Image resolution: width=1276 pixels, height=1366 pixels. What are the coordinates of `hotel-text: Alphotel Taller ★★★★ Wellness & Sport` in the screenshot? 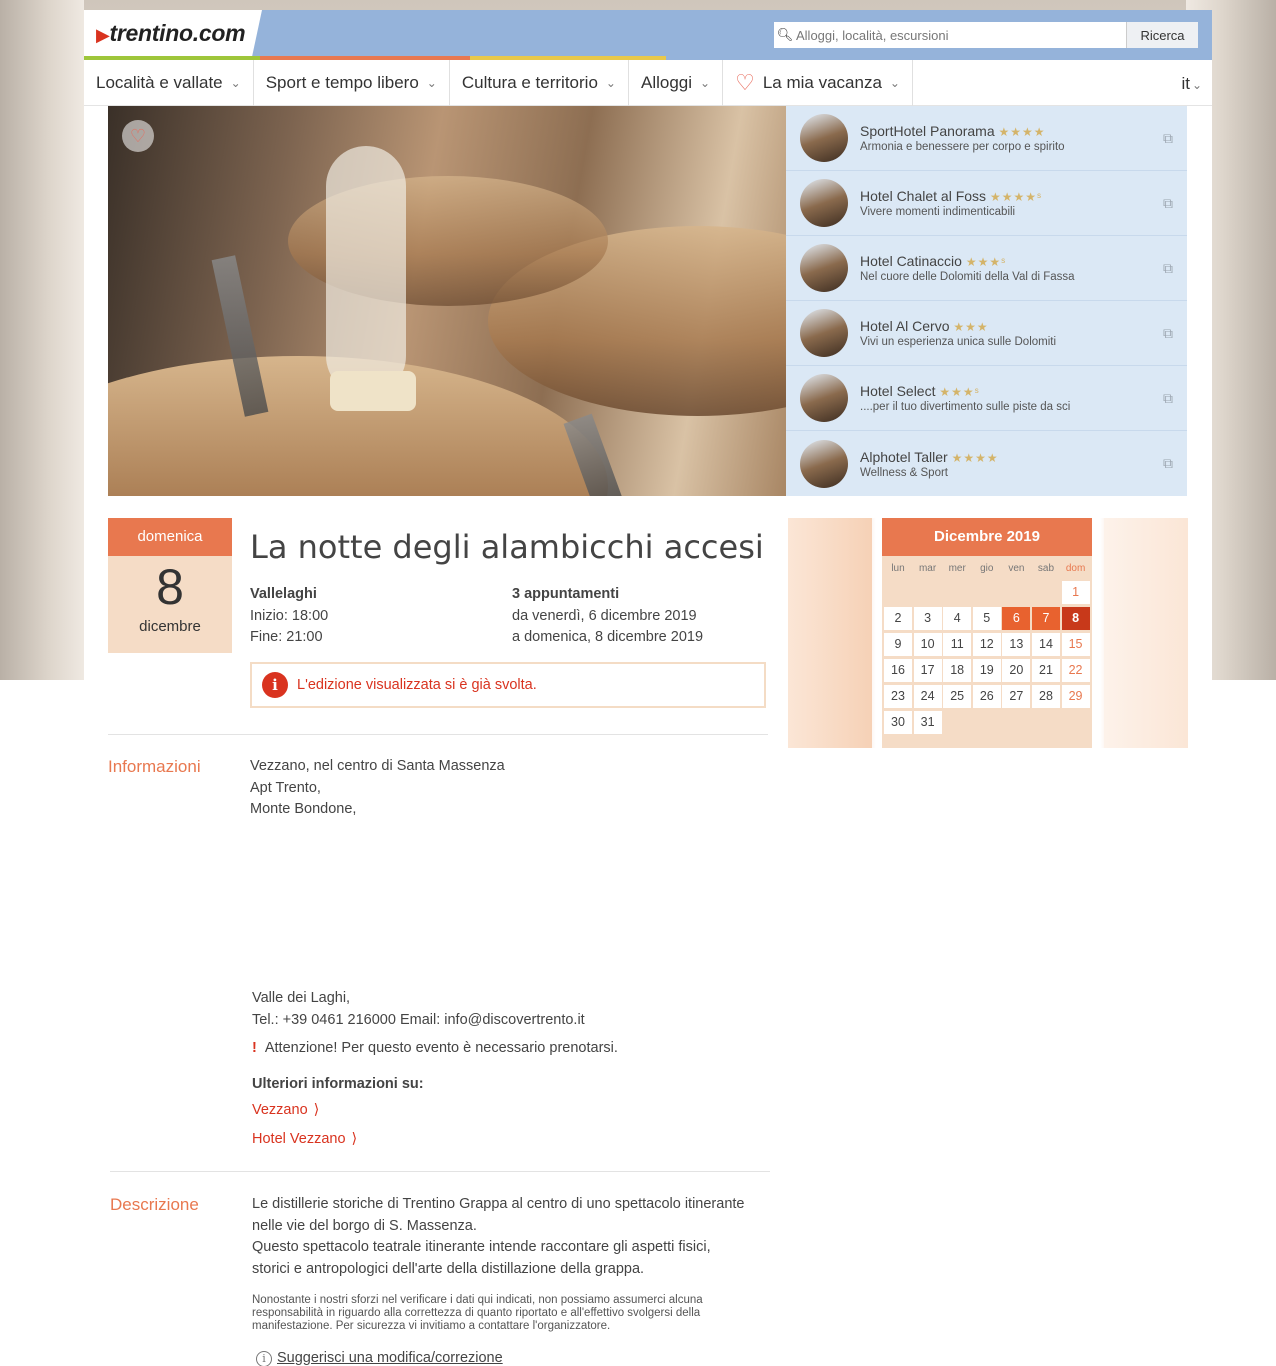 It's located at (929, 464).